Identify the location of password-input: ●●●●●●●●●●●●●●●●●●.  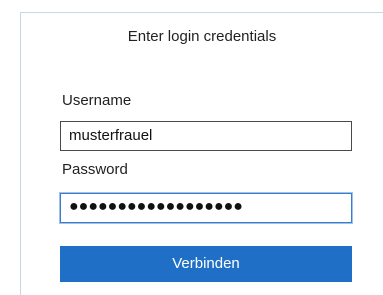
(206, 208).